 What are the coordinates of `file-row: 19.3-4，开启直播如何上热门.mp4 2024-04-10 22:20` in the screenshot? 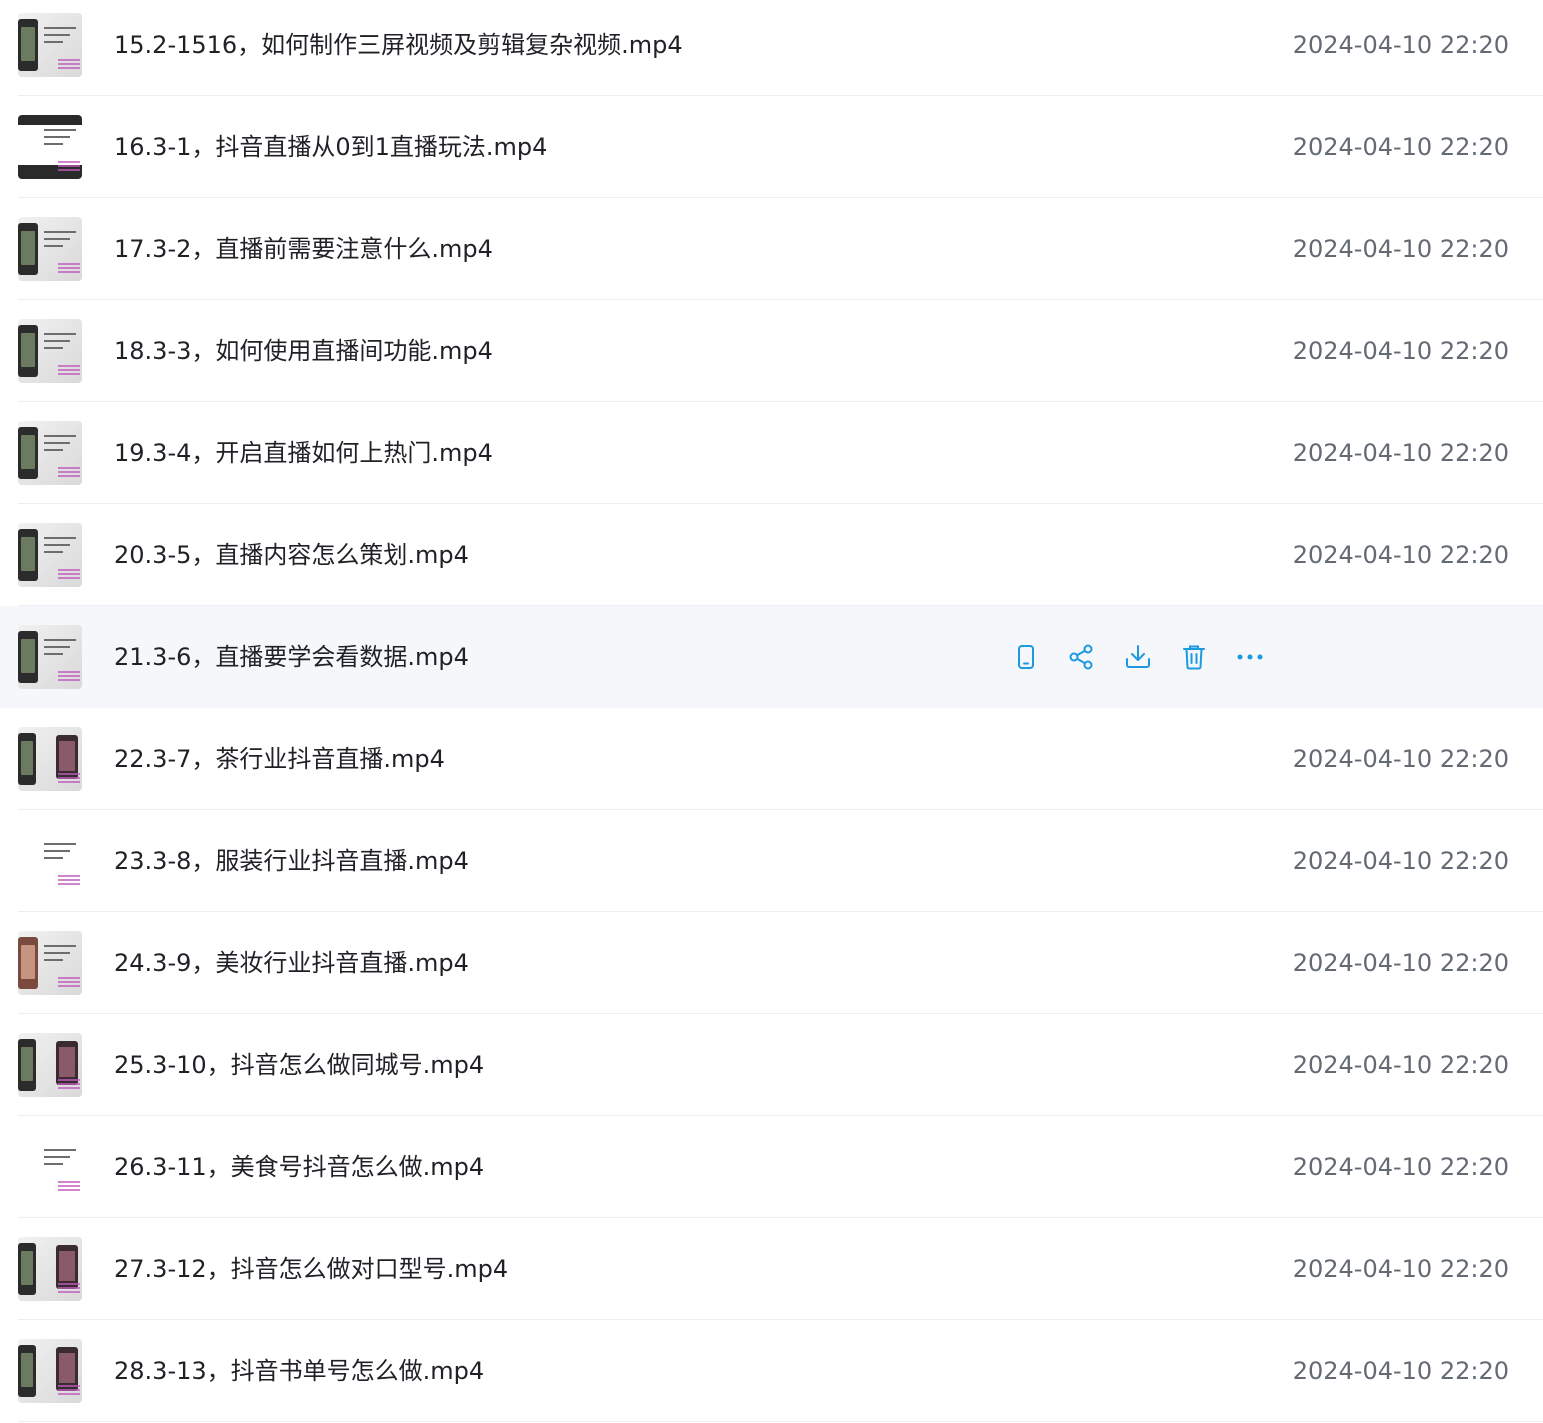 It's located at (771, 453).